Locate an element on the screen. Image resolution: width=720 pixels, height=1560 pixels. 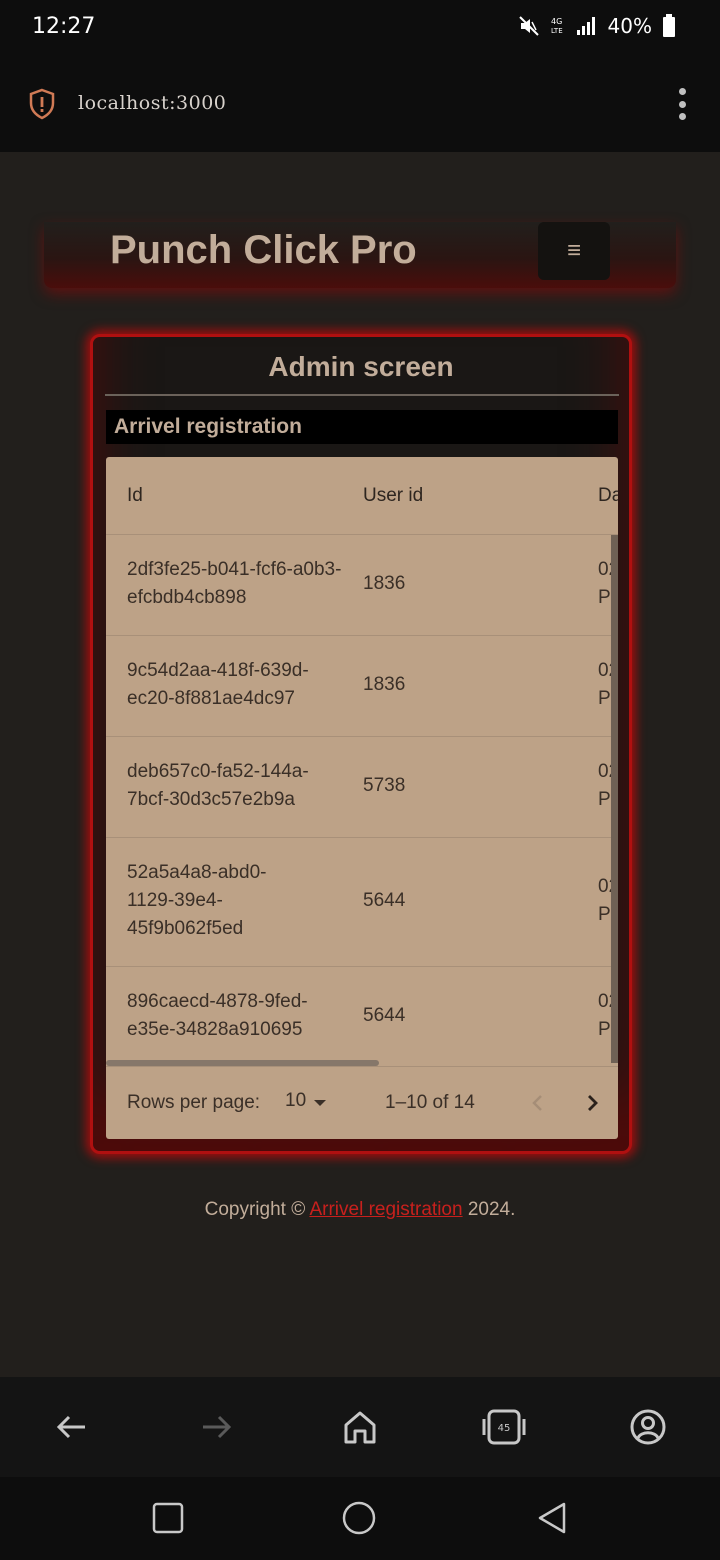
more-options-icon is located at coordinates (682, 104).